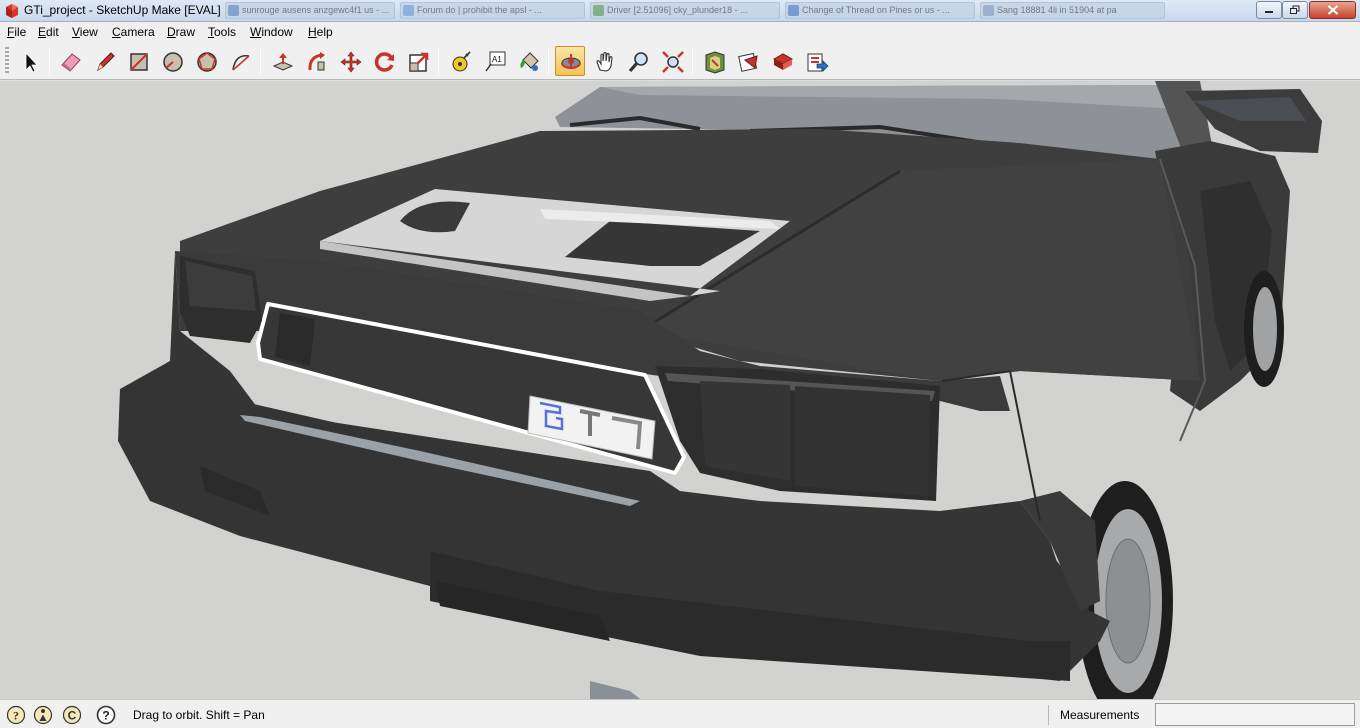 This screenshot has width=1360, height=728. What do you see at coordinates (320, 32) in the screenshot?
I see `menu-help: Help` at bounding box center [320, 32].